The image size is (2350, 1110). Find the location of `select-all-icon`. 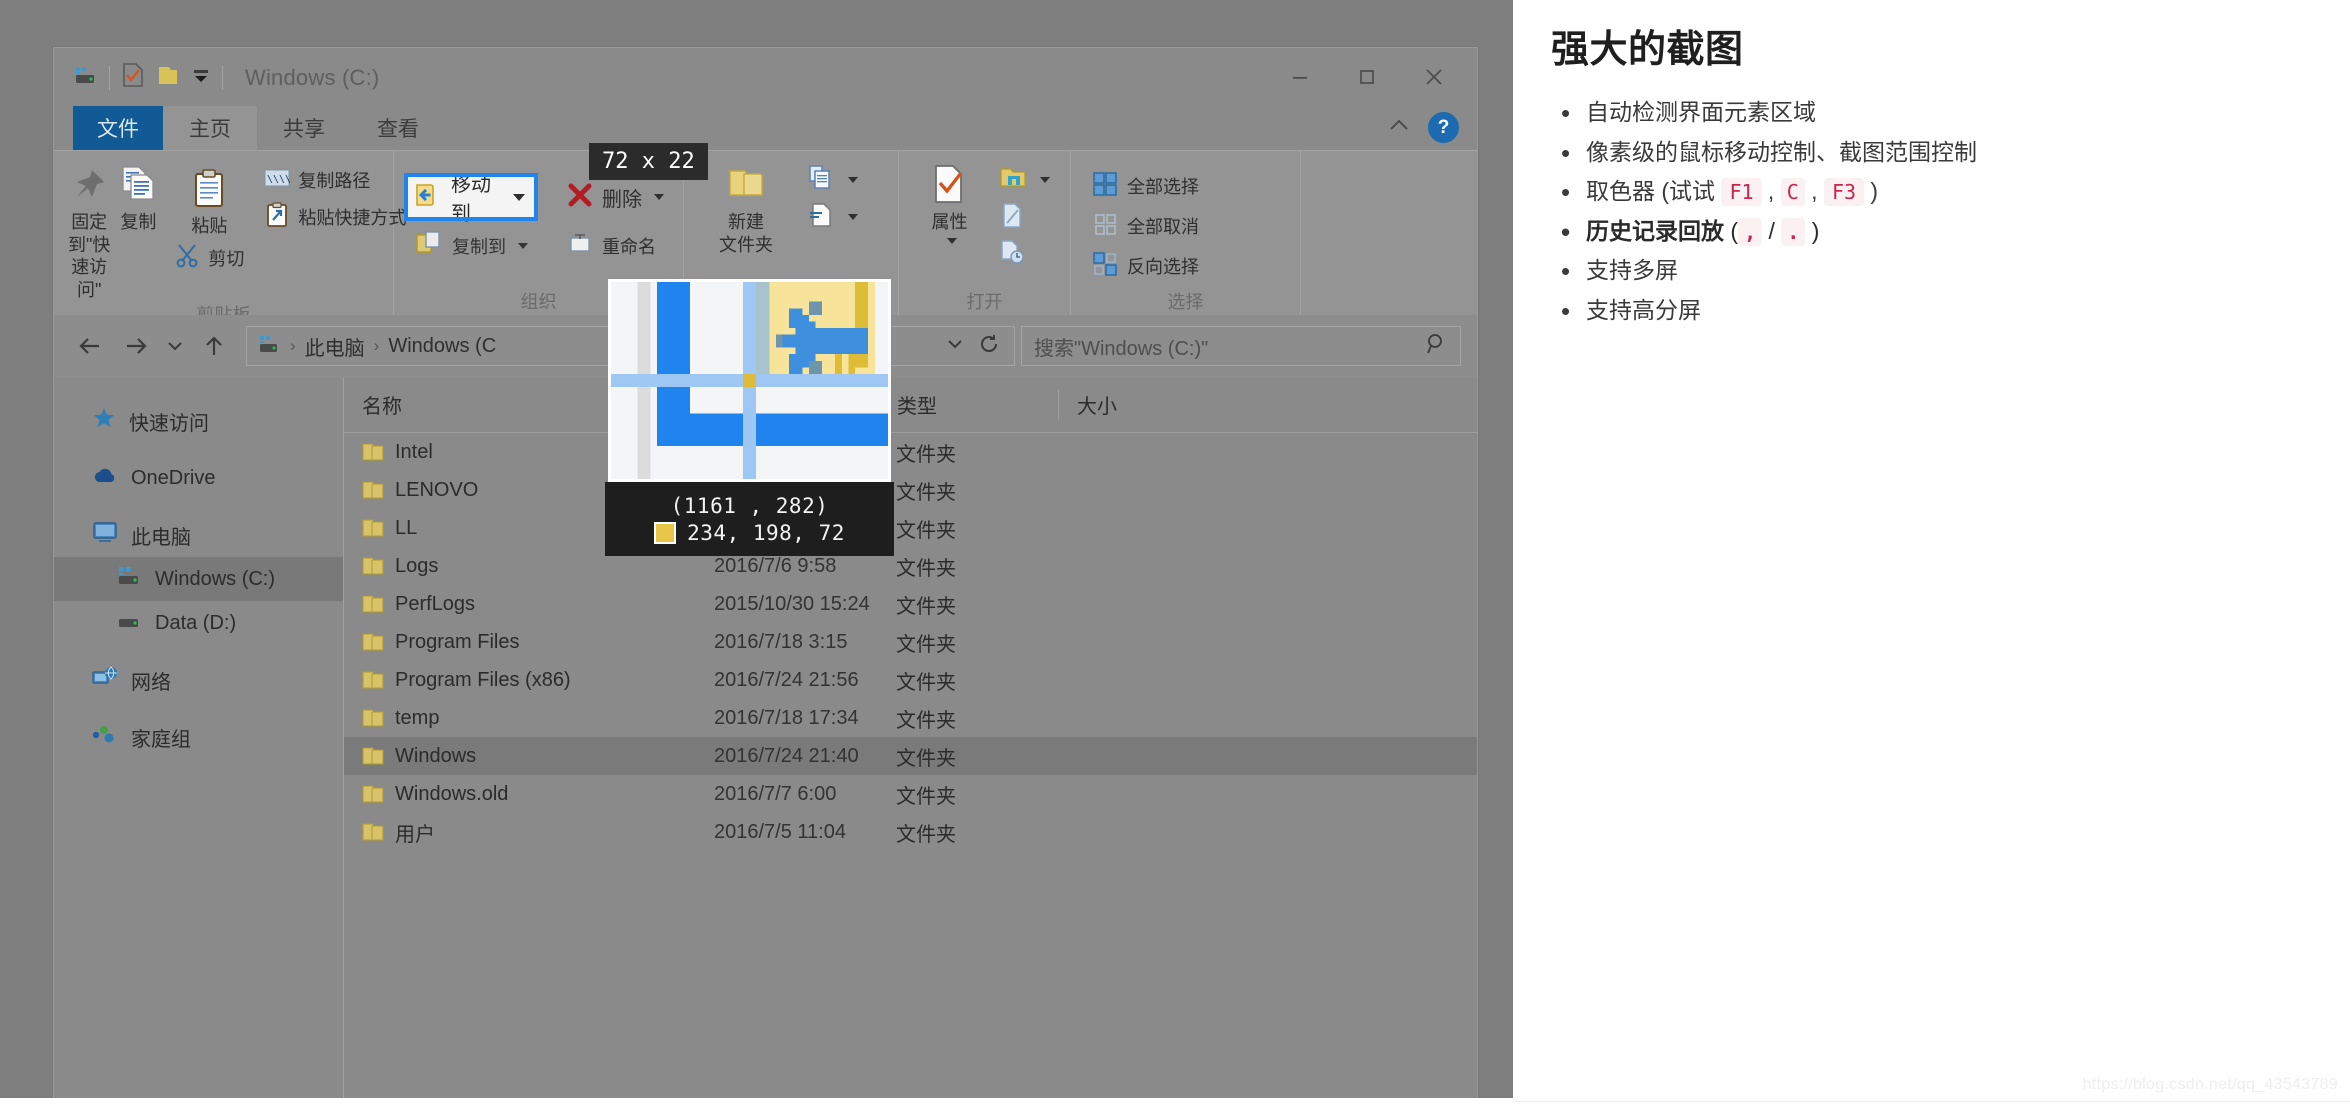

select-all-icon is located at coordinates (1105, 186).